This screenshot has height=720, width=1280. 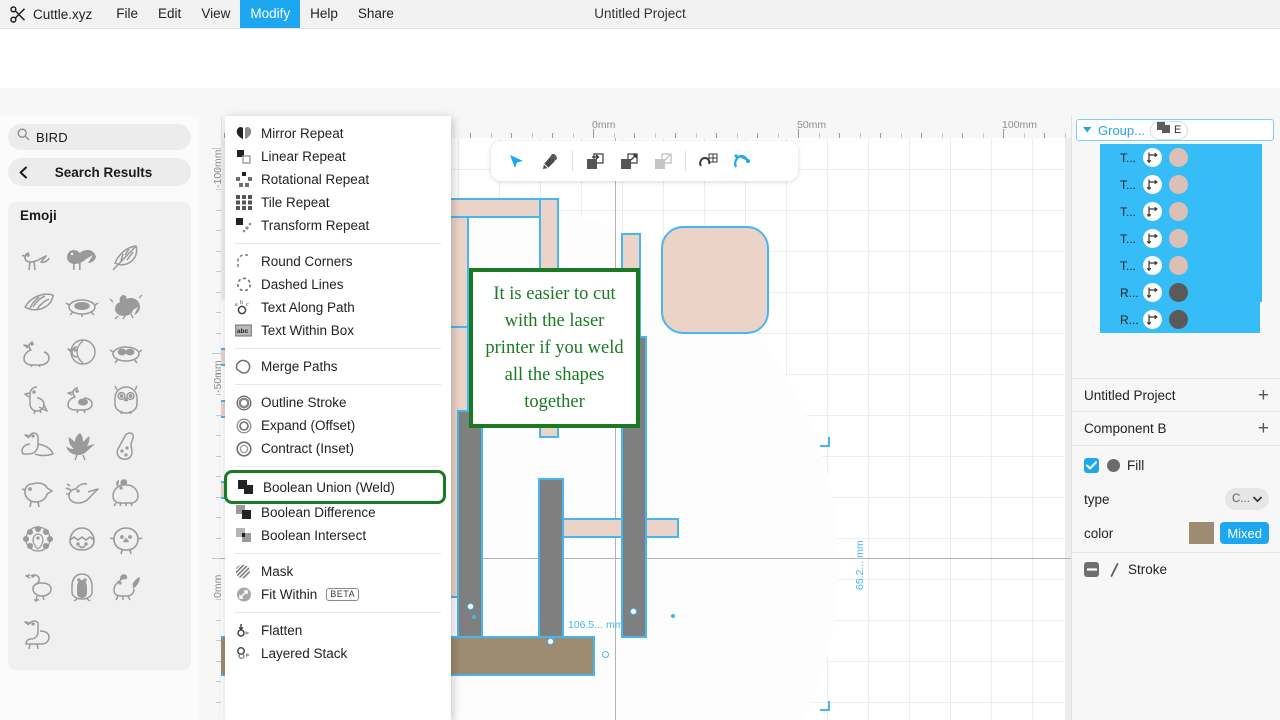 What do you see at coordinates (338, 653) in the screenshot?
I see `menu-item-layered-stack: Layered Stack` at bounding box center [338, 653].